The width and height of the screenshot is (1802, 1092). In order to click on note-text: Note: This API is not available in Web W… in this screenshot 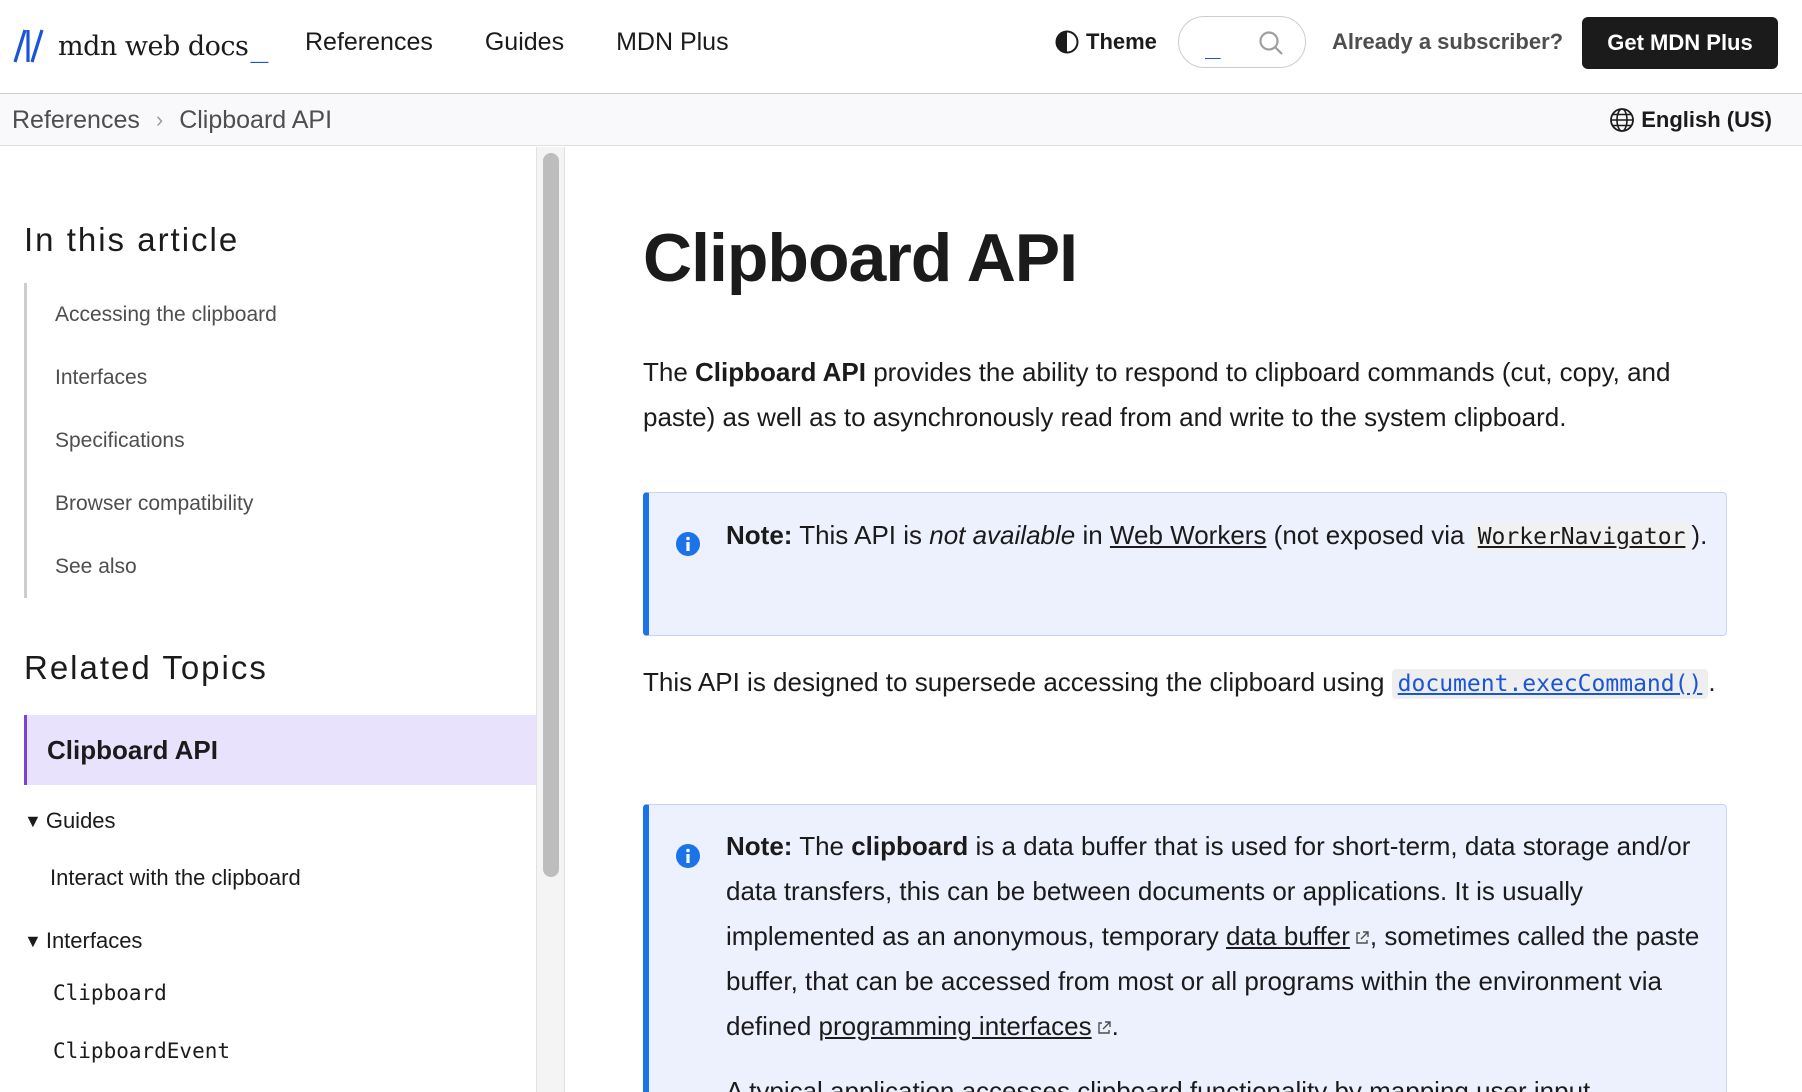, I will do `click(1221, 536)`.